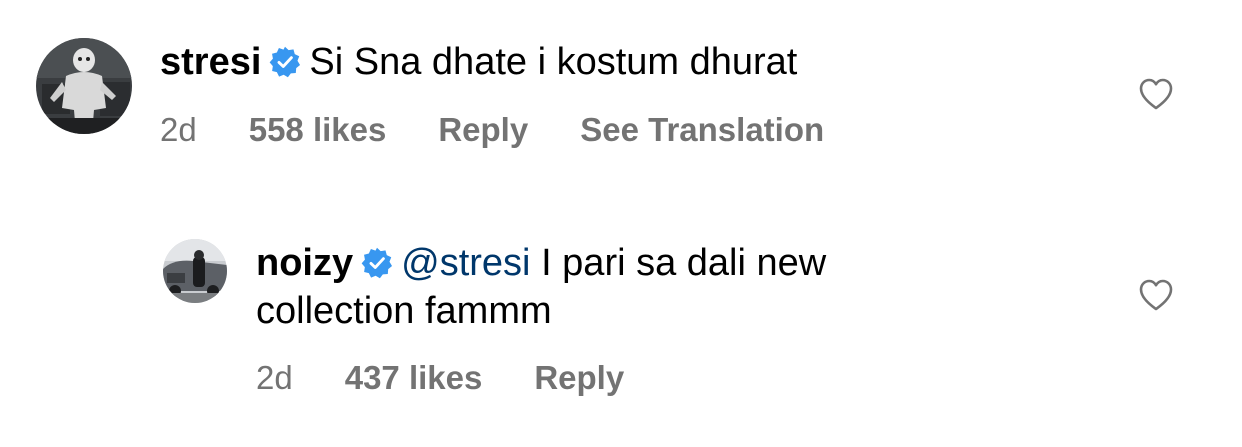 This screenshot has width=1242, height=447. Describe the element at coordinates (553, 62) in the screenshot. I see `comment-text: Si Sna dhate i kostum dhurat` at that location.